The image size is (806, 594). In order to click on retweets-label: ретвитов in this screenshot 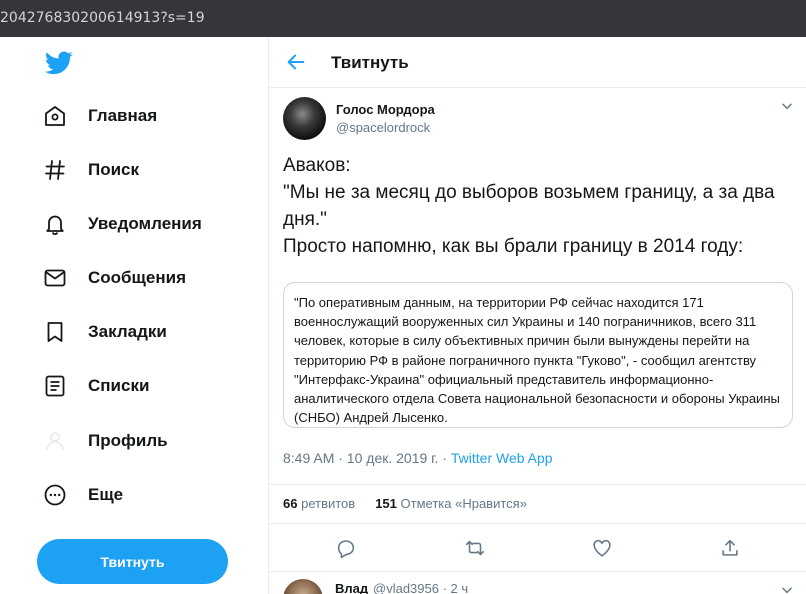, I will do `click(328, 503)`.